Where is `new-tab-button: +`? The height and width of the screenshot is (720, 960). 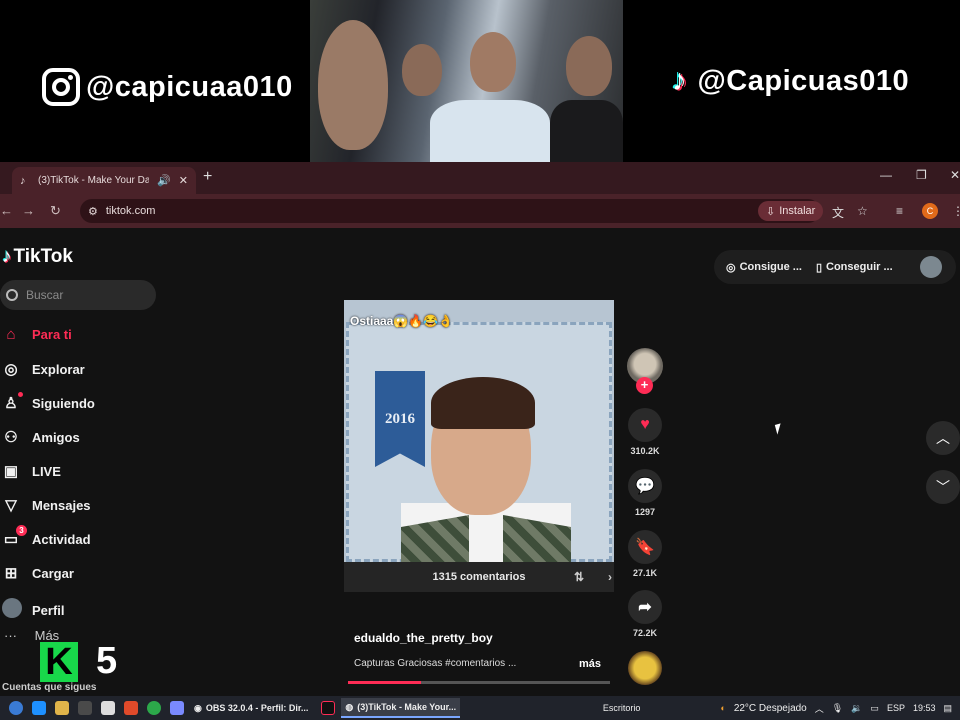 new-tab-button: + is located at coordinates (207, 177).